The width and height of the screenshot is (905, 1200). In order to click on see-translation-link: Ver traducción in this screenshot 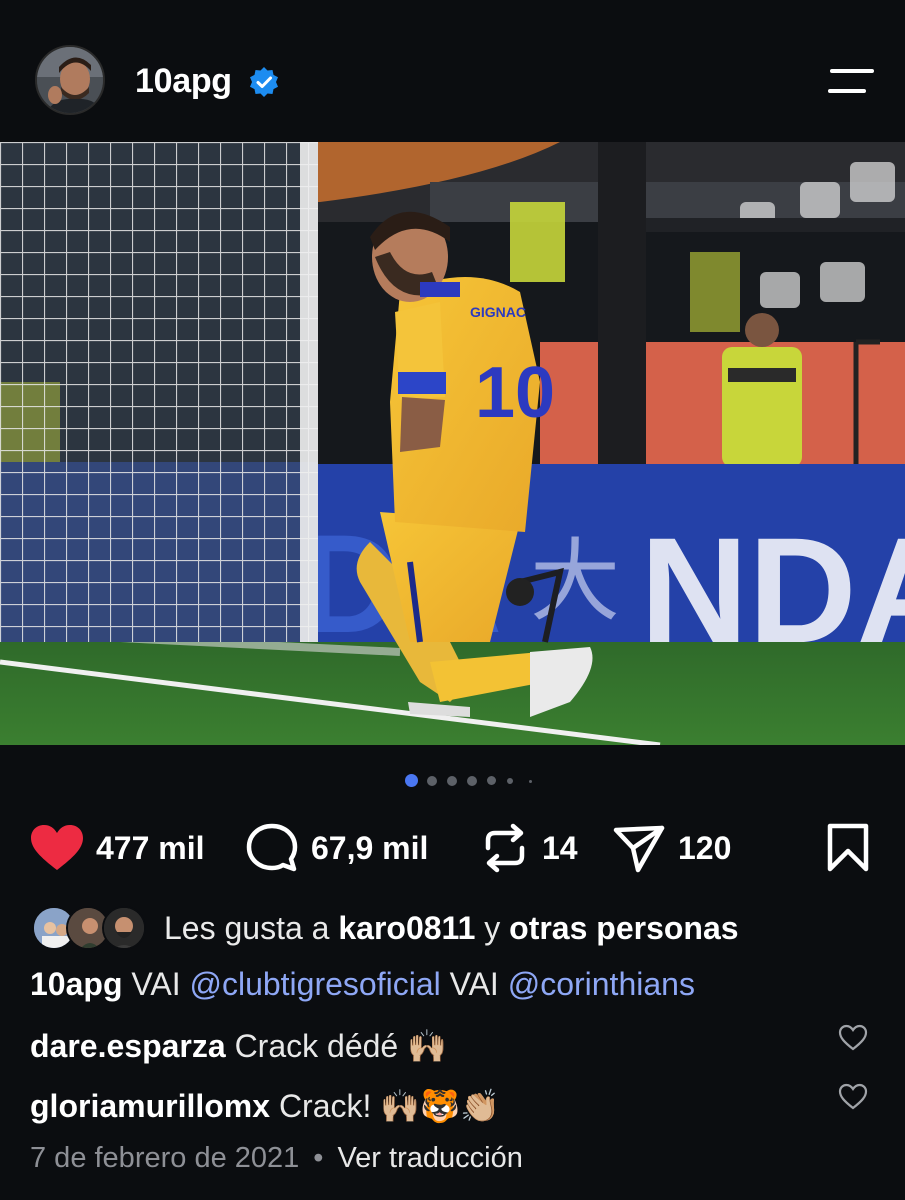, I will do `click(429, 1158)`.